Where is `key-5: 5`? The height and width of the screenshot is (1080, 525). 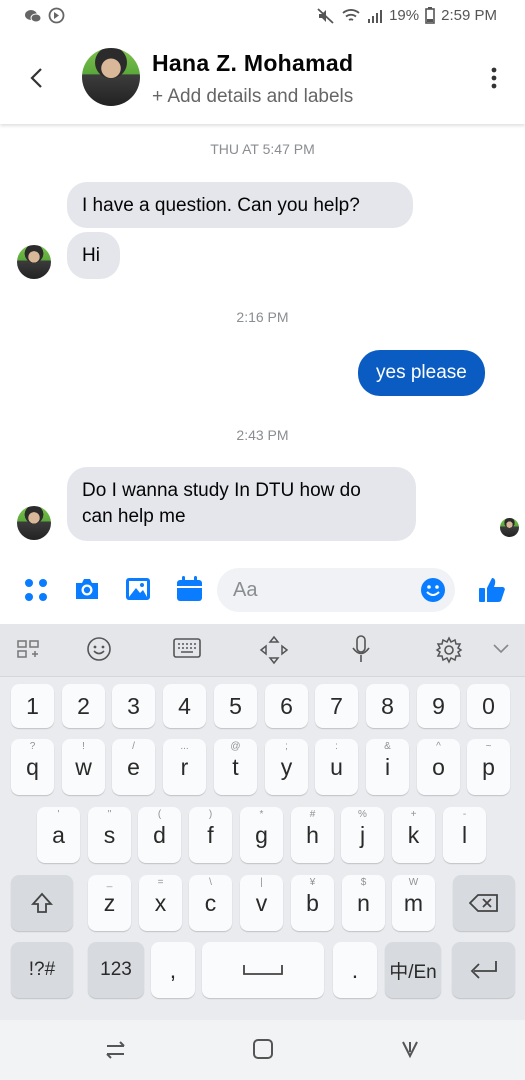 key-5: 5 is located at coordinates (235, 706).